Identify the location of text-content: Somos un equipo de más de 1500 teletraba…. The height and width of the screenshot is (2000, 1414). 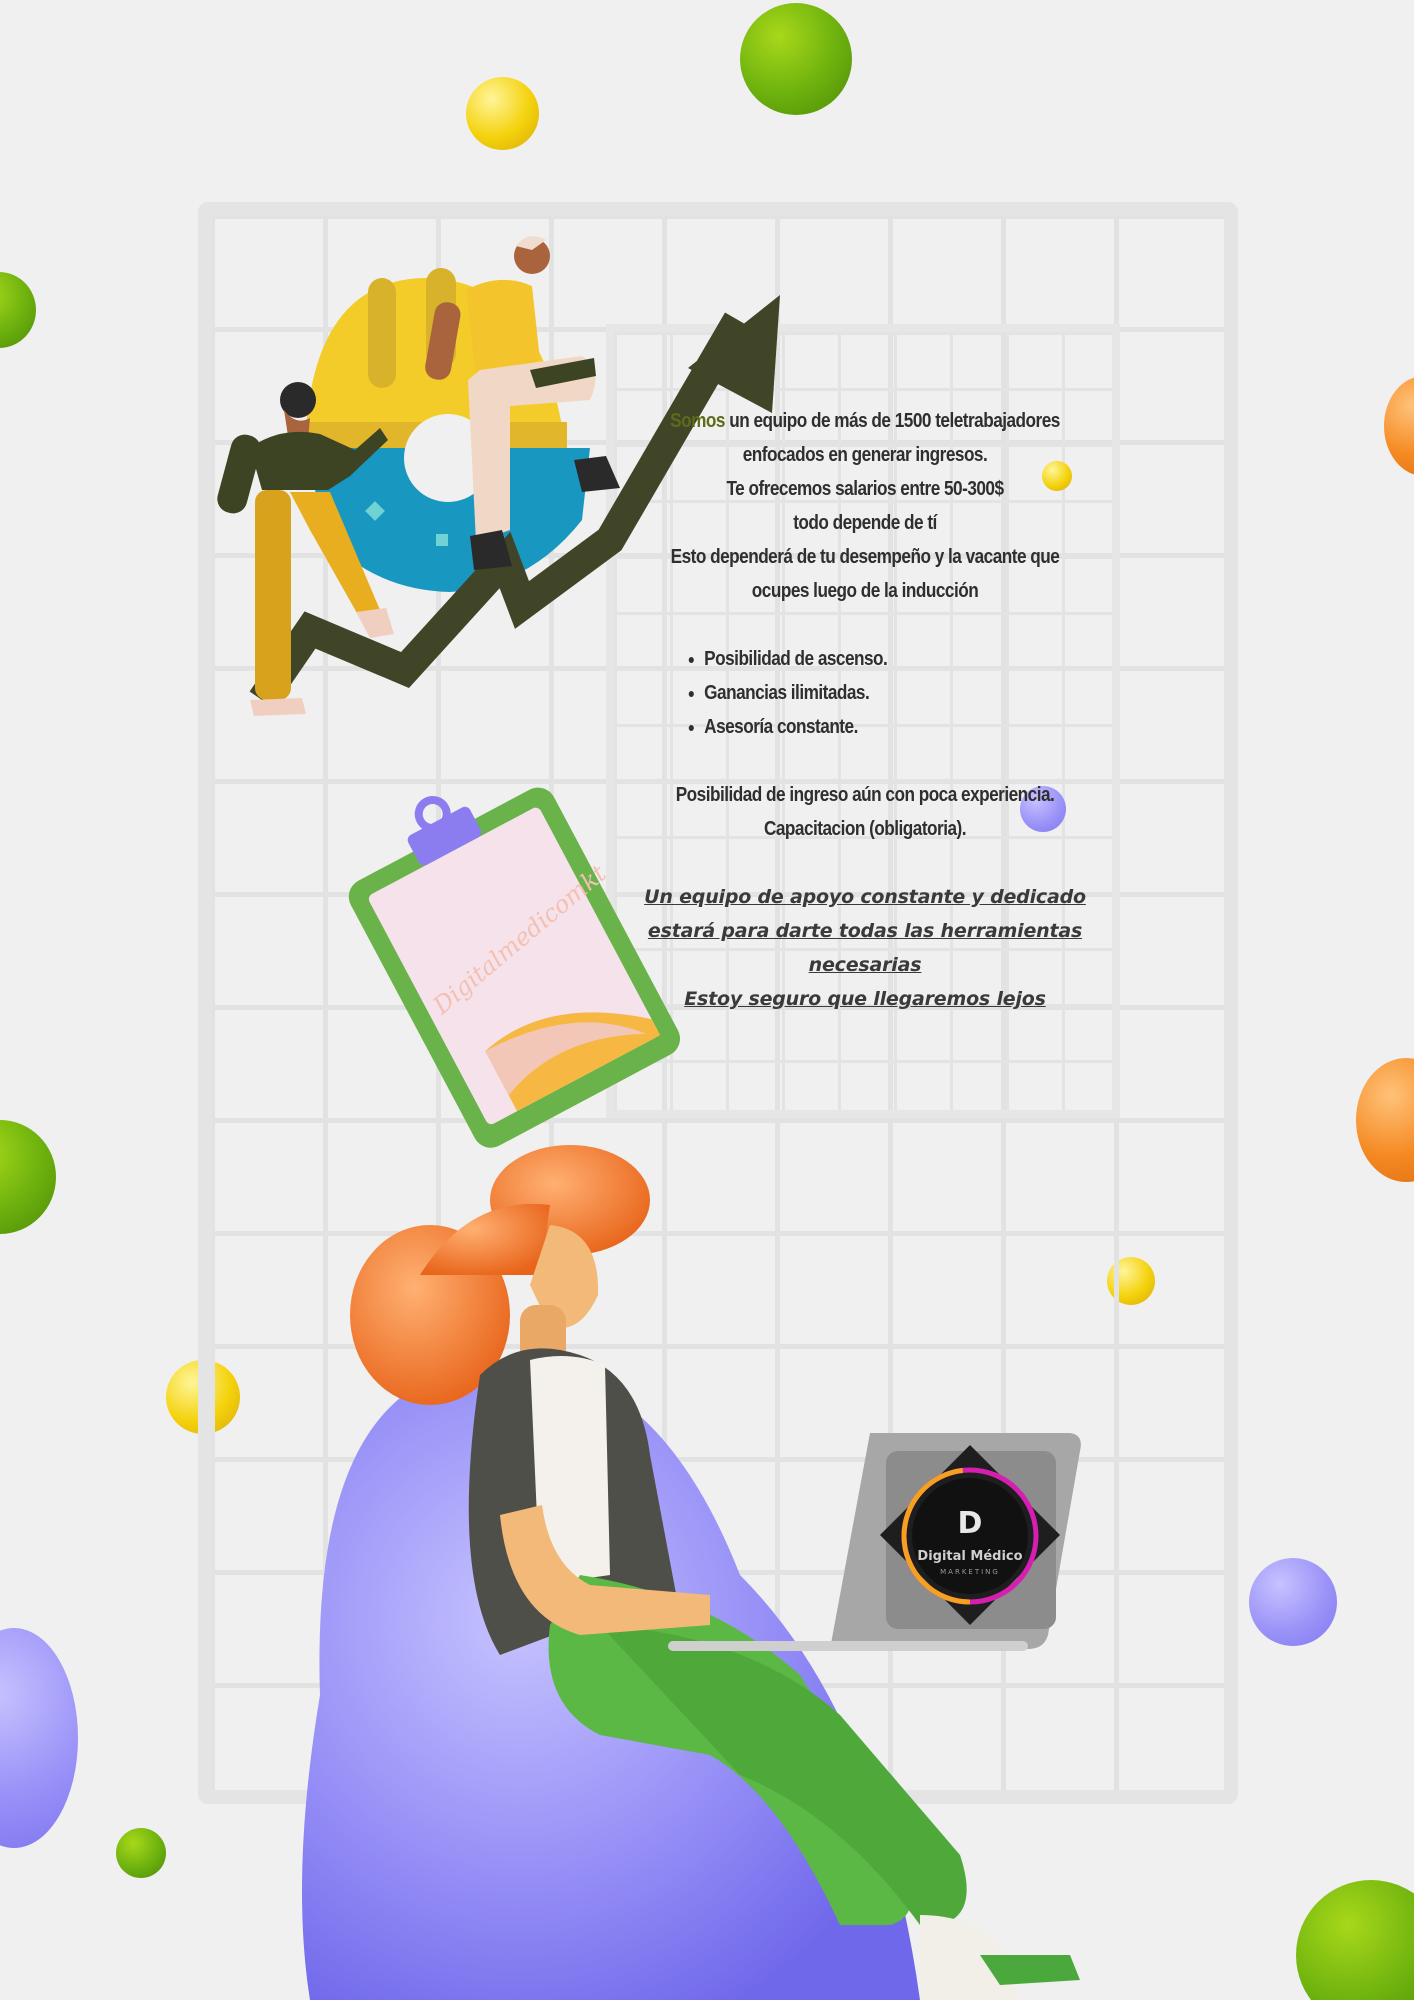
(865, 710).